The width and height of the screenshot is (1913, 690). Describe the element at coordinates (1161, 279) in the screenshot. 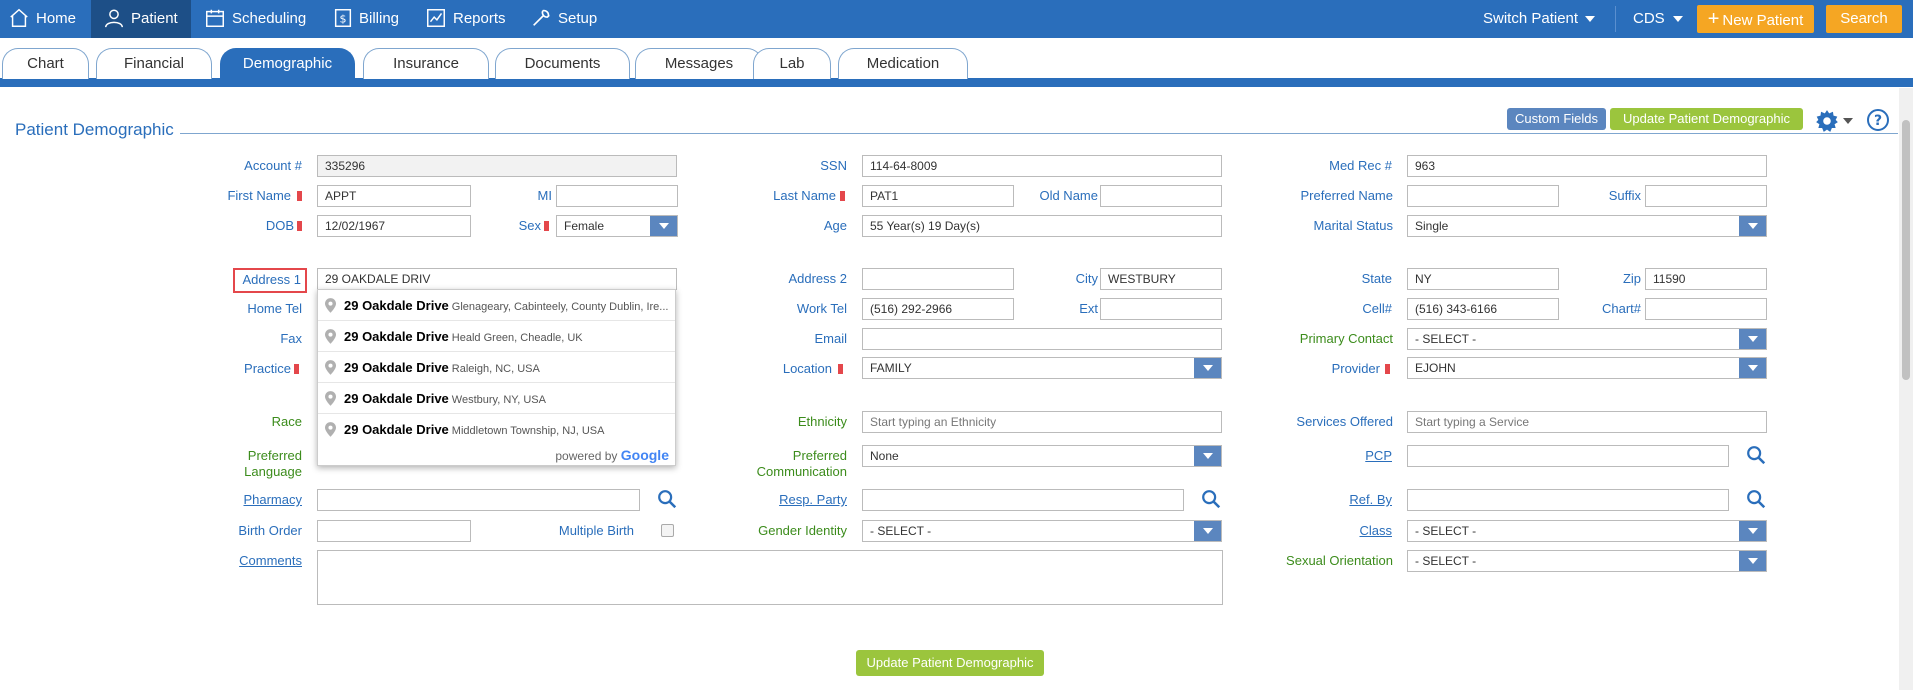

I see `city-field: WESTBURY` at that location.